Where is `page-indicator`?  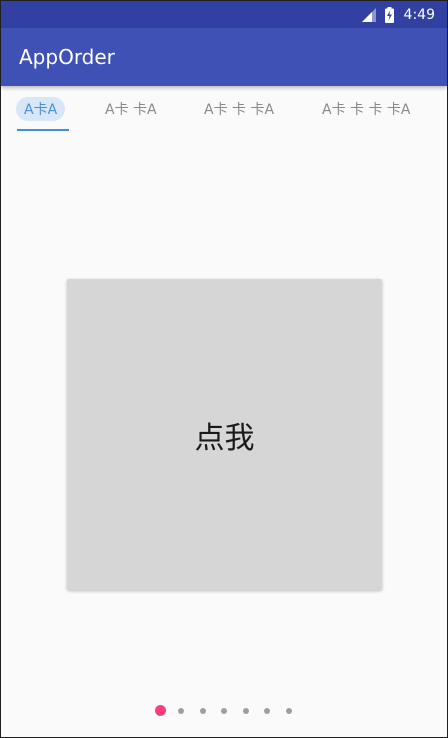
page-indicator is located at coordinates (224, 712).